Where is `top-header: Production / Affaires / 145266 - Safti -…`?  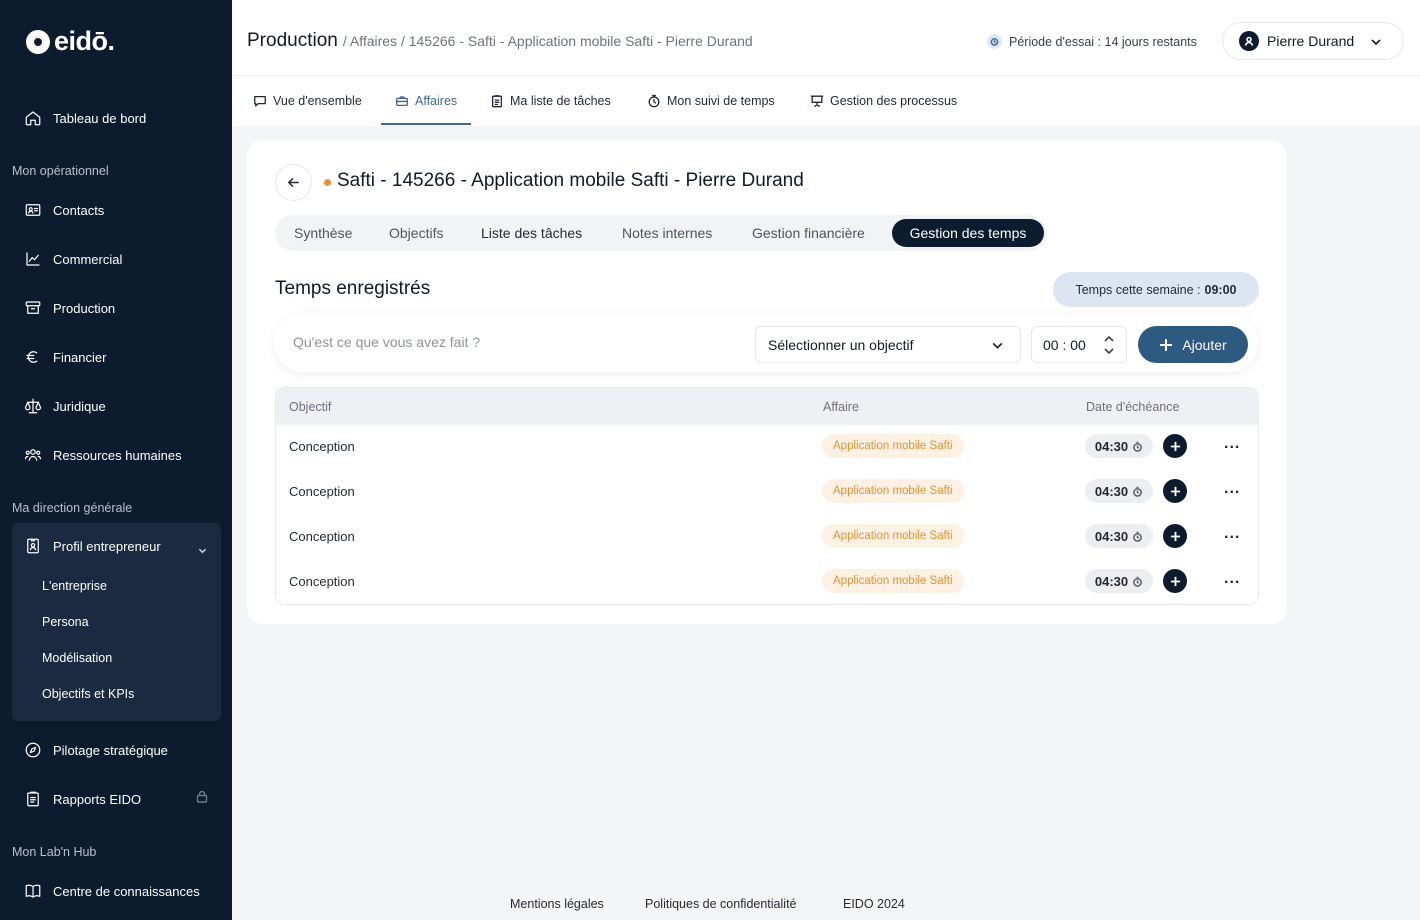 top-header: Production / Affaires / 145266 - Safti -… is located at coordinates (826, 38).